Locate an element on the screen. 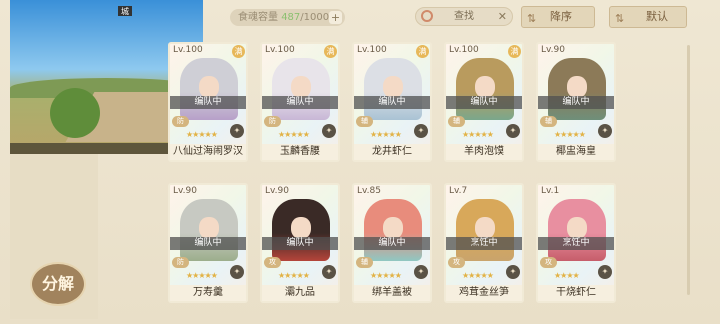 The width and height of the screenshot is (720, 324). character-card: Lv.90 编队中防 ★★★★★ ✦ 万寿羹 is located at coordinates (208, 243).